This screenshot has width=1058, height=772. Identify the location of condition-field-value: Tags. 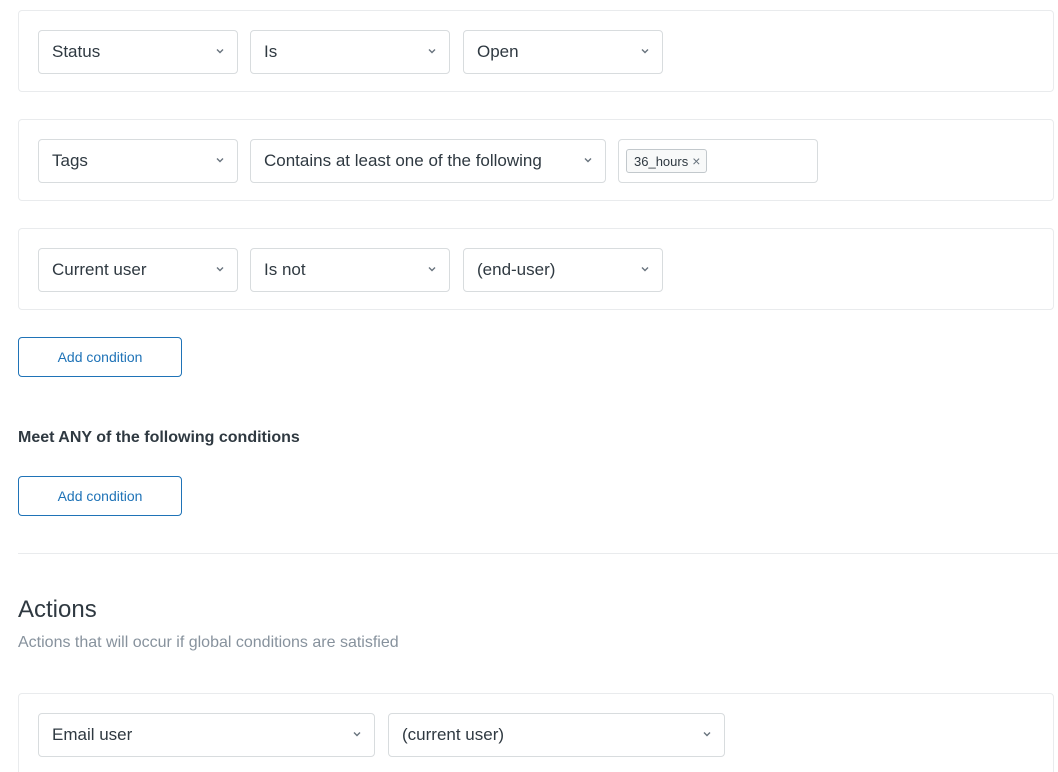
(70, 160).